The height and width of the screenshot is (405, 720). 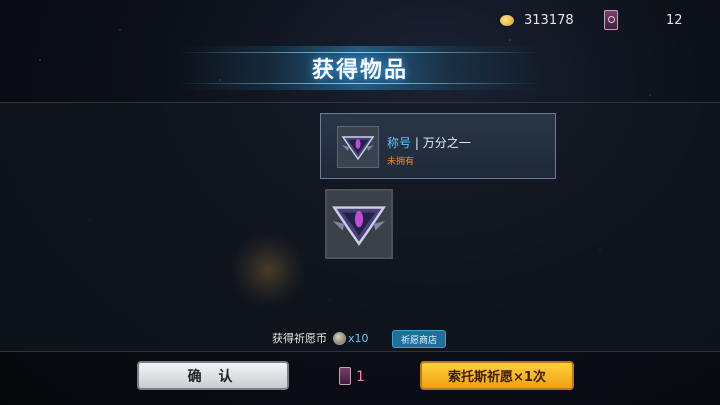 I want to click on ticket-amount: 12, so click(x=674, y=20).